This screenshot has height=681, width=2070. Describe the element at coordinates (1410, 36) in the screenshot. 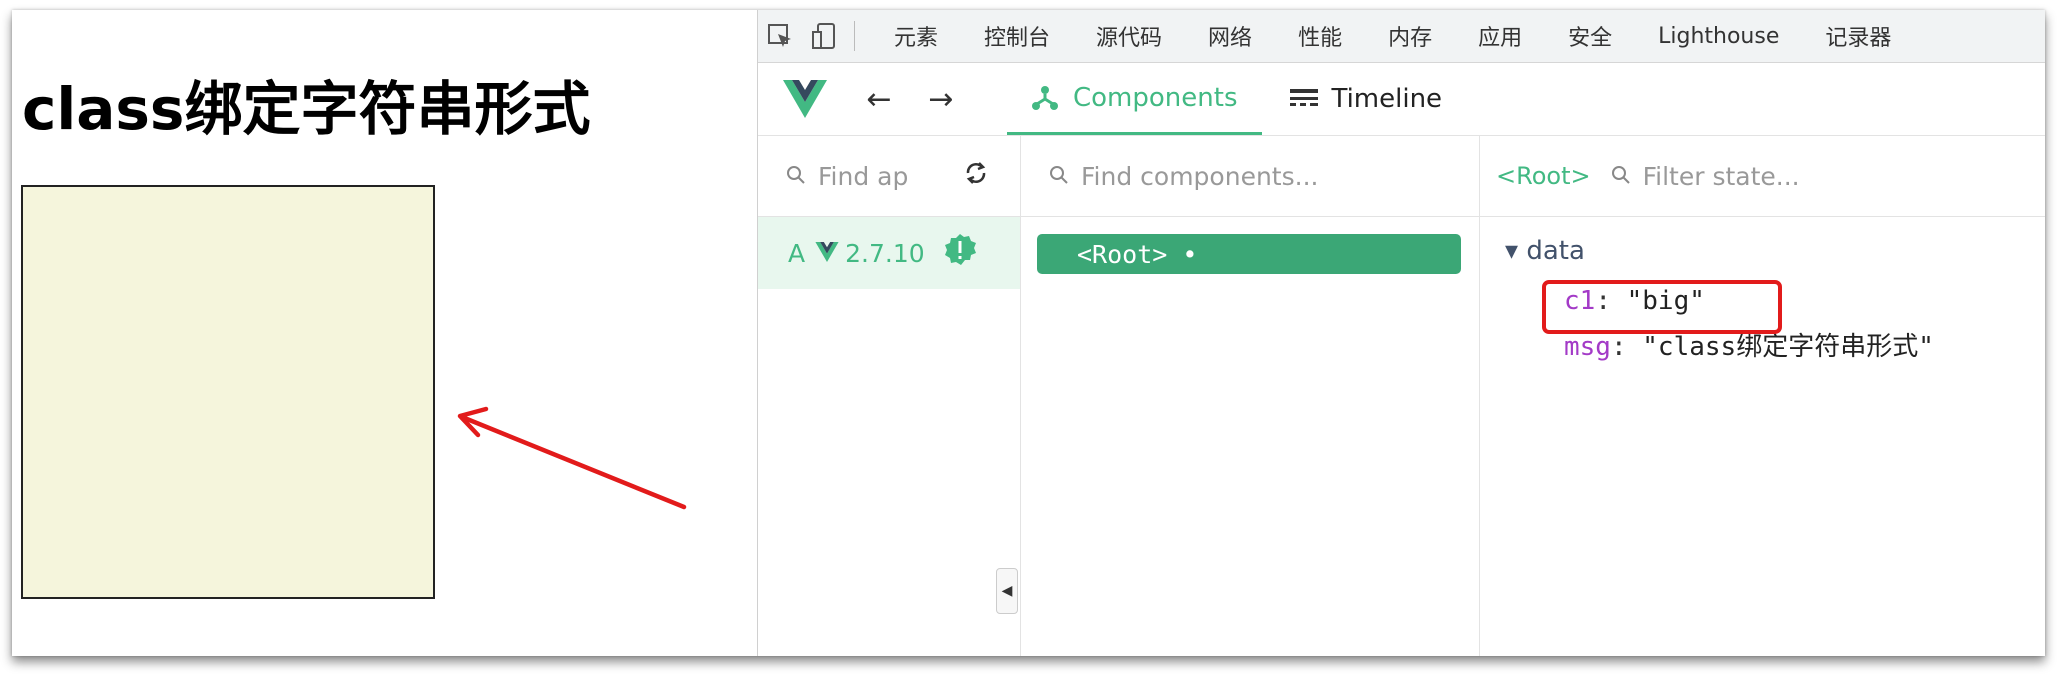

I see `tab-memory: 内存` at that location.